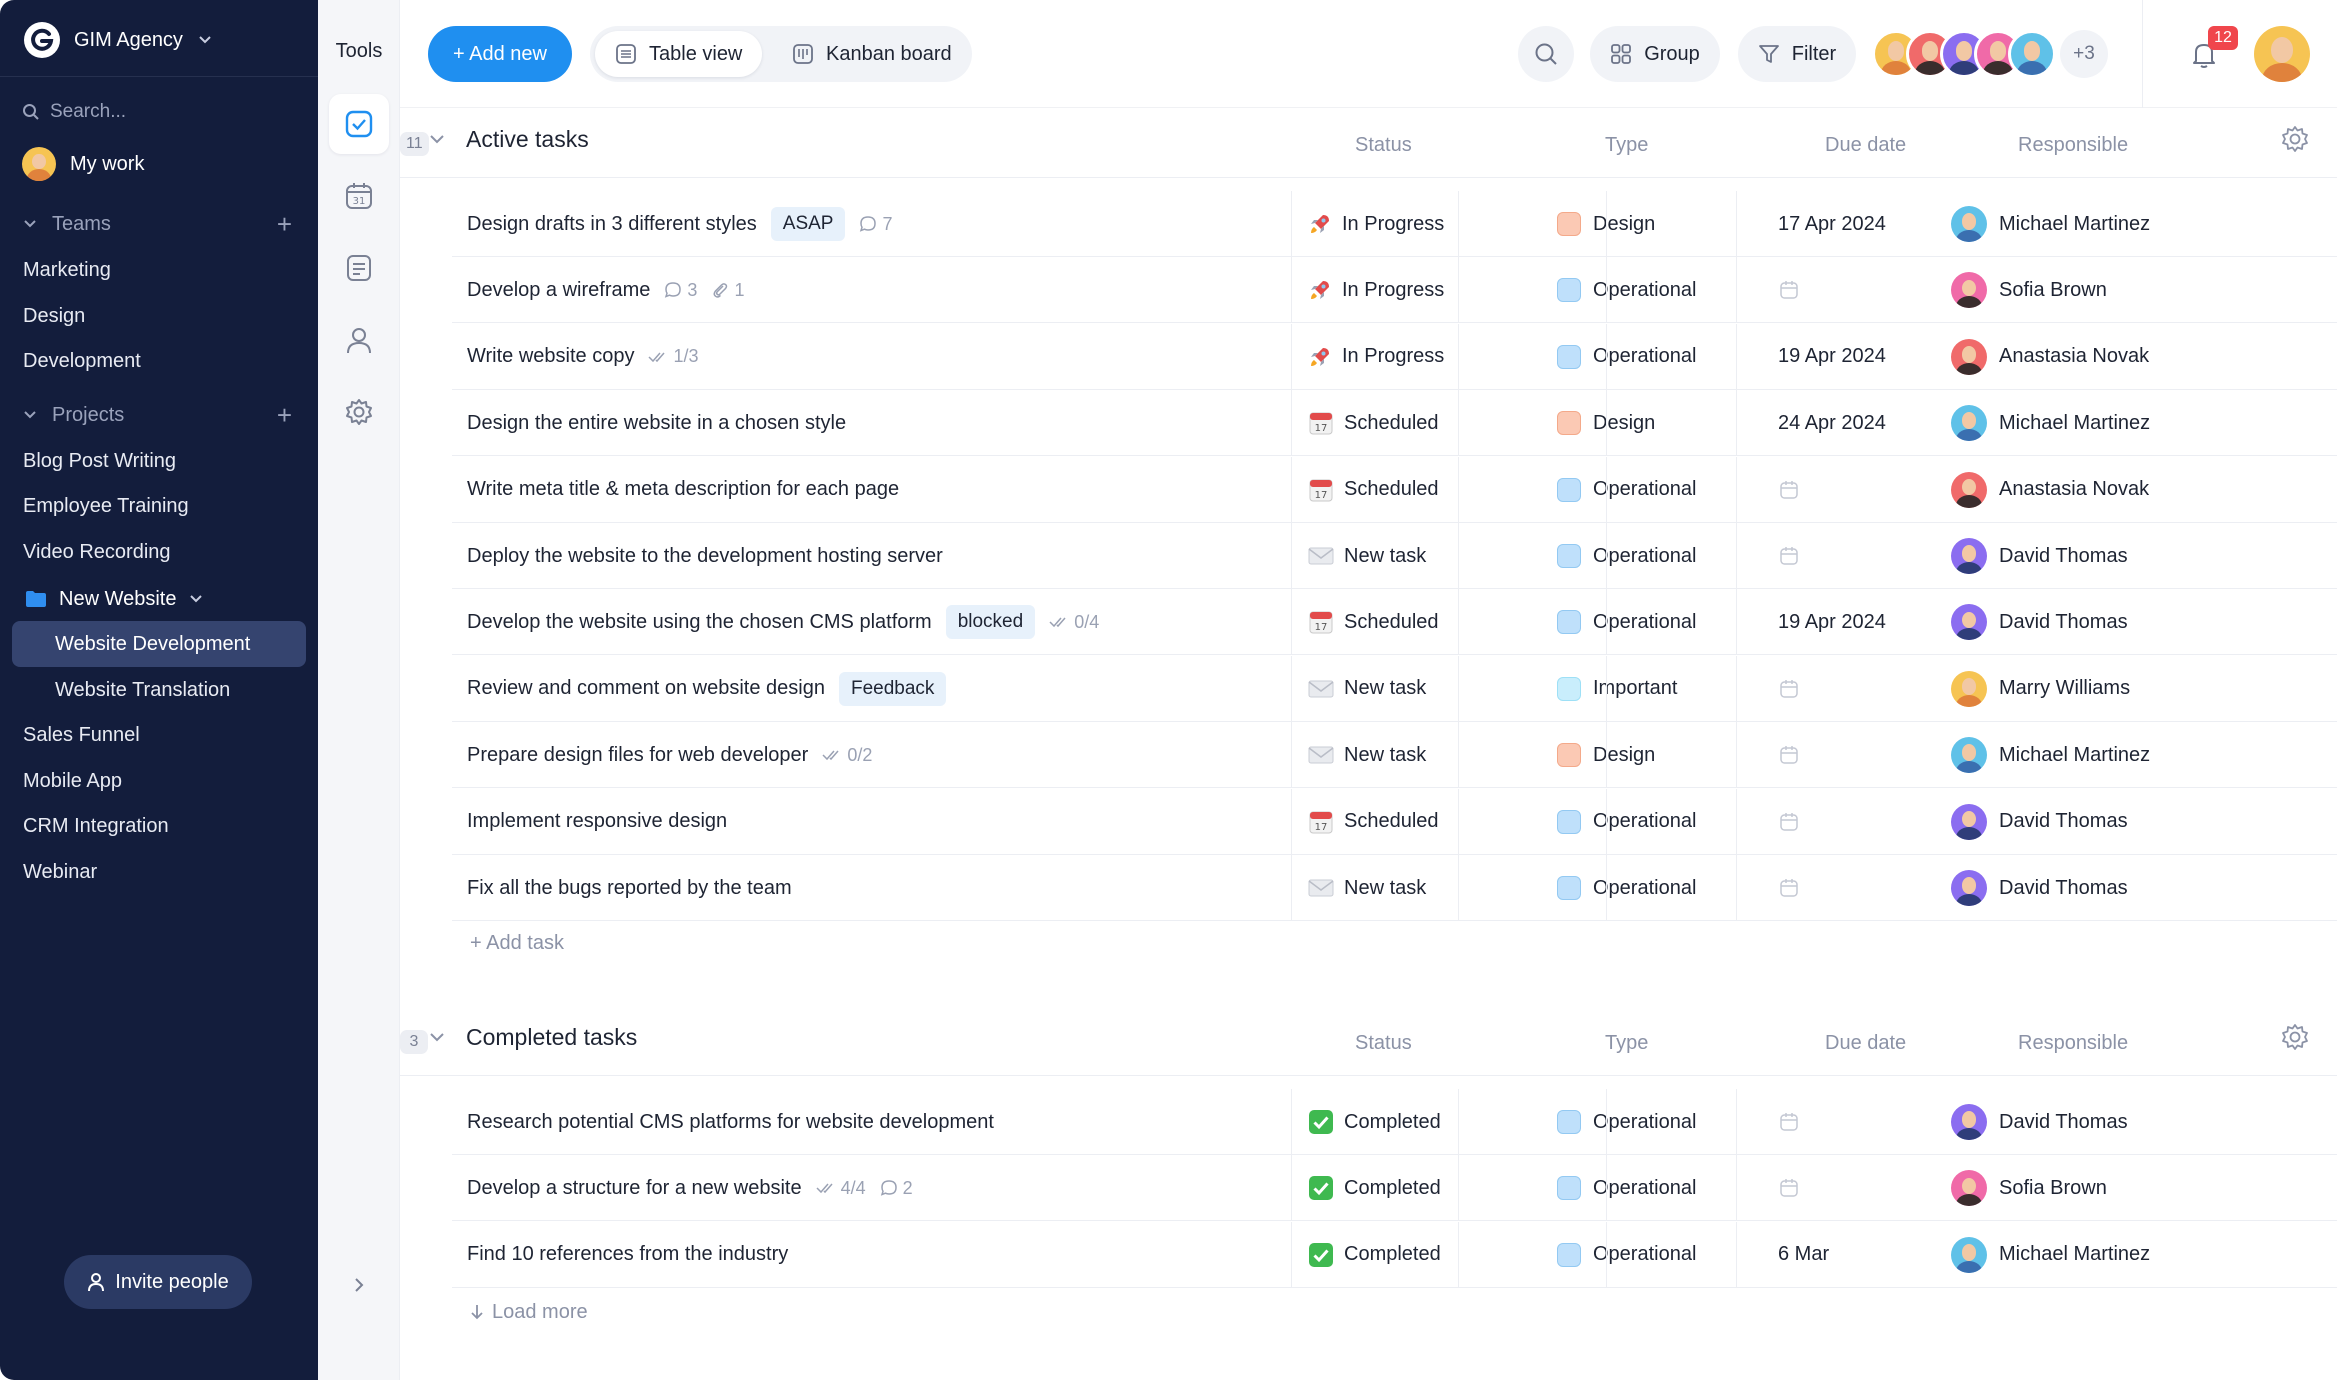 The height and width of the screenshot is (1380, 2337). What do you see at coordinates (359, 124) in the screenshot?
I see `tool-tasks` at bounding box center [359, 124].